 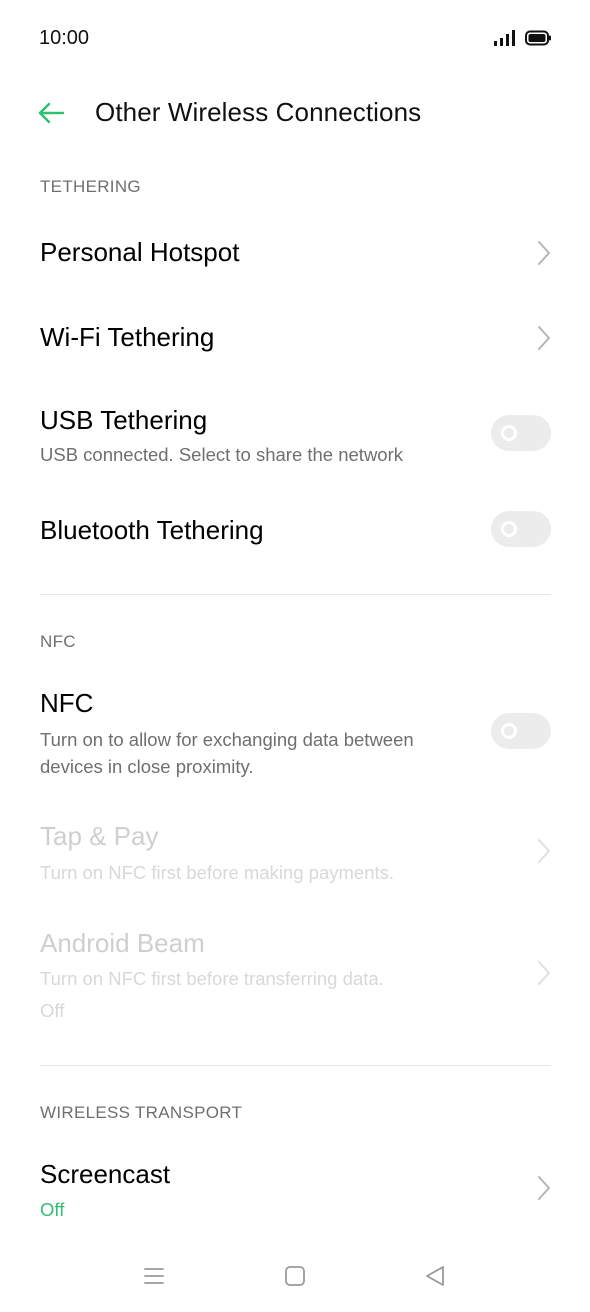 What do you see at coordinates (141, 1112) in the screenshot?
I see `section-header-wireless-transport: WIRELESS TRANSPORT` at bounding box center [141, 1112].